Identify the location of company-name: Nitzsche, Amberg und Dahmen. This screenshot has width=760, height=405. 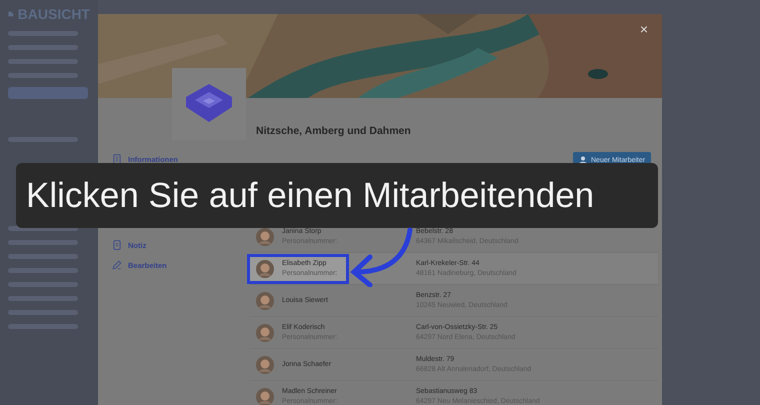
(333, 131).